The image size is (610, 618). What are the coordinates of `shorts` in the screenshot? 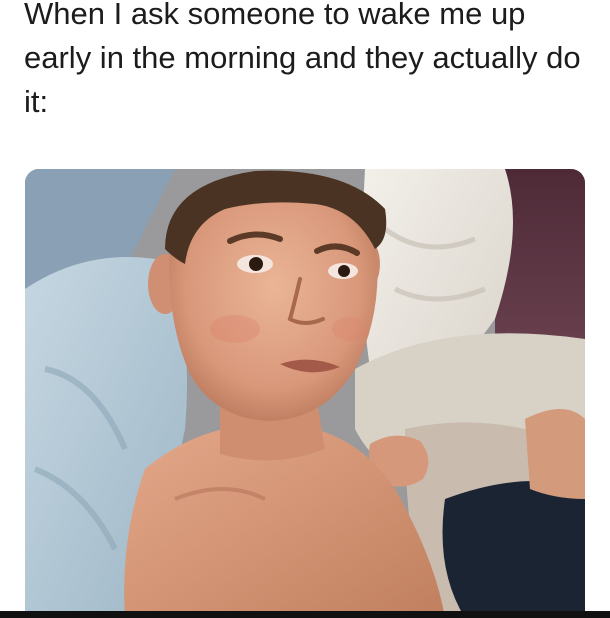 It's located at (513, 549).